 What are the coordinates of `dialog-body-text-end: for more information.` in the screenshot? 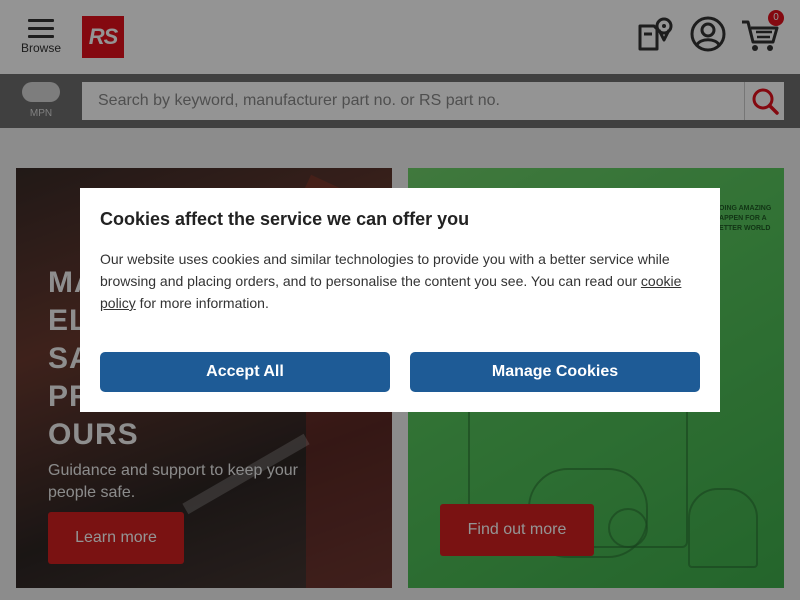 It's located at (202, 303).